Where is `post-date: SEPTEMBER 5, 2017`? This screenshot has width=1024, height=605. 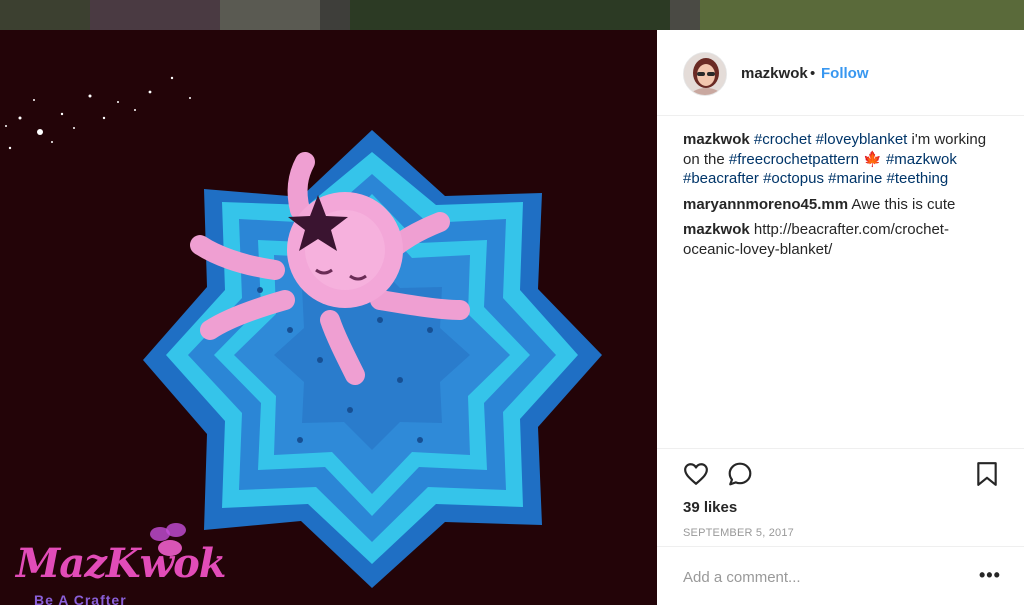 post-date: SEPTEMBER 5, 2017 is located at coordinates (738, 533).